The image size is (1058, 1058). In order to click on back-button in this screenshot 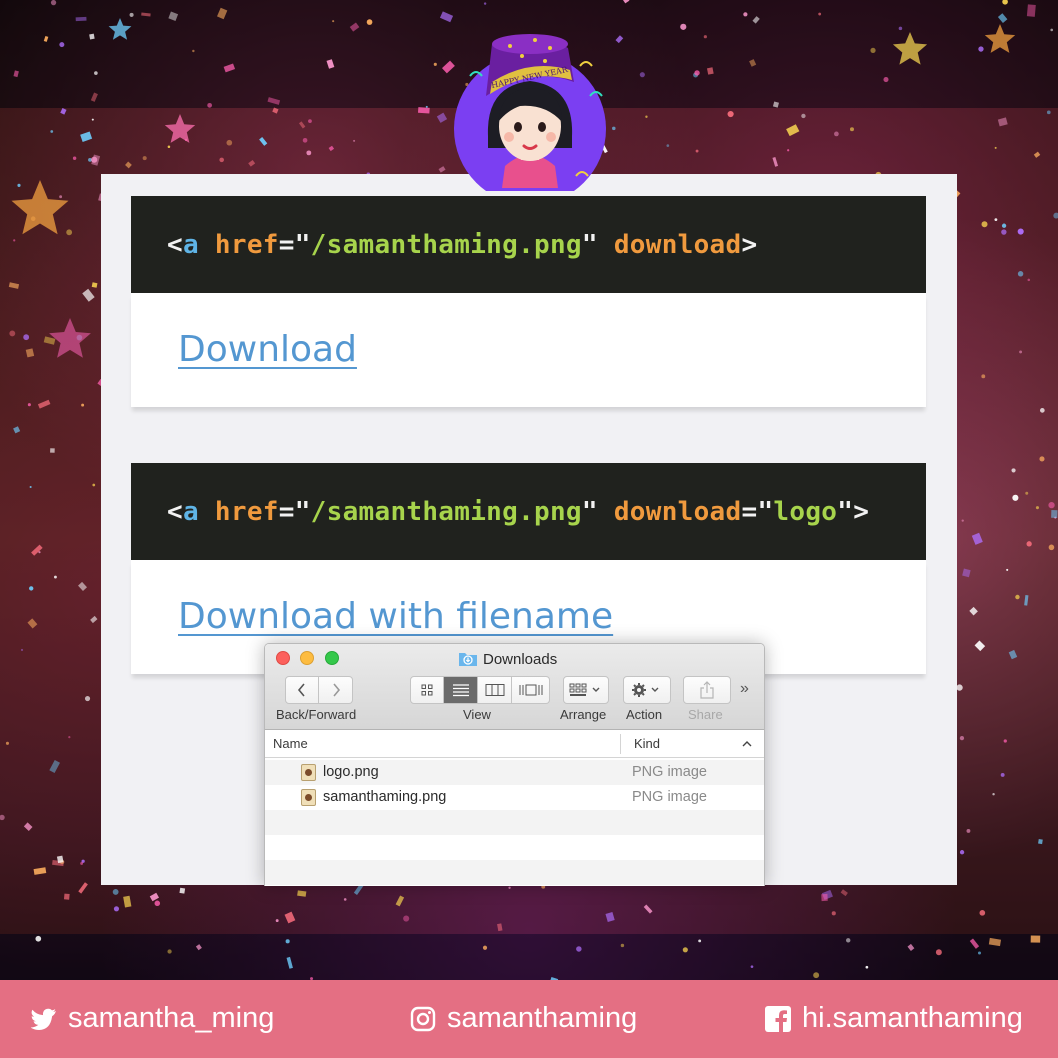, I will do `click(302, 690)`.